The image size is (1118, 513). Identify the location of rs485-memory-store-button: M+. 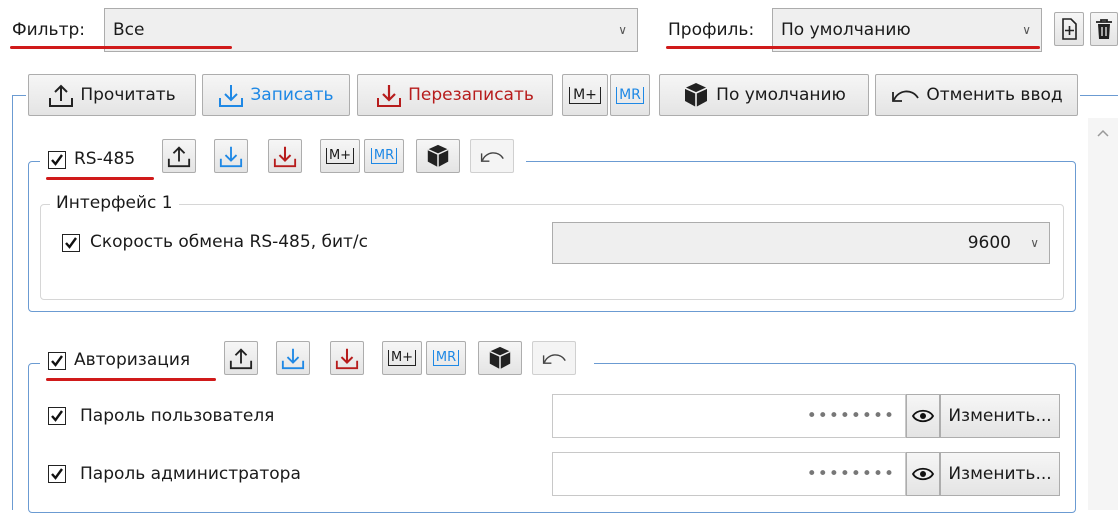
(340, 156).